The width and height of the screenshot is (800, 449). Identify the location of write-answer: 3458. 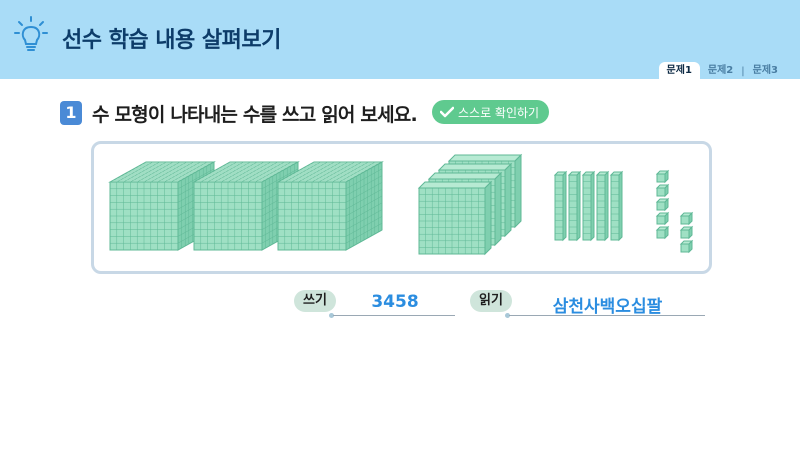
(395, 302).